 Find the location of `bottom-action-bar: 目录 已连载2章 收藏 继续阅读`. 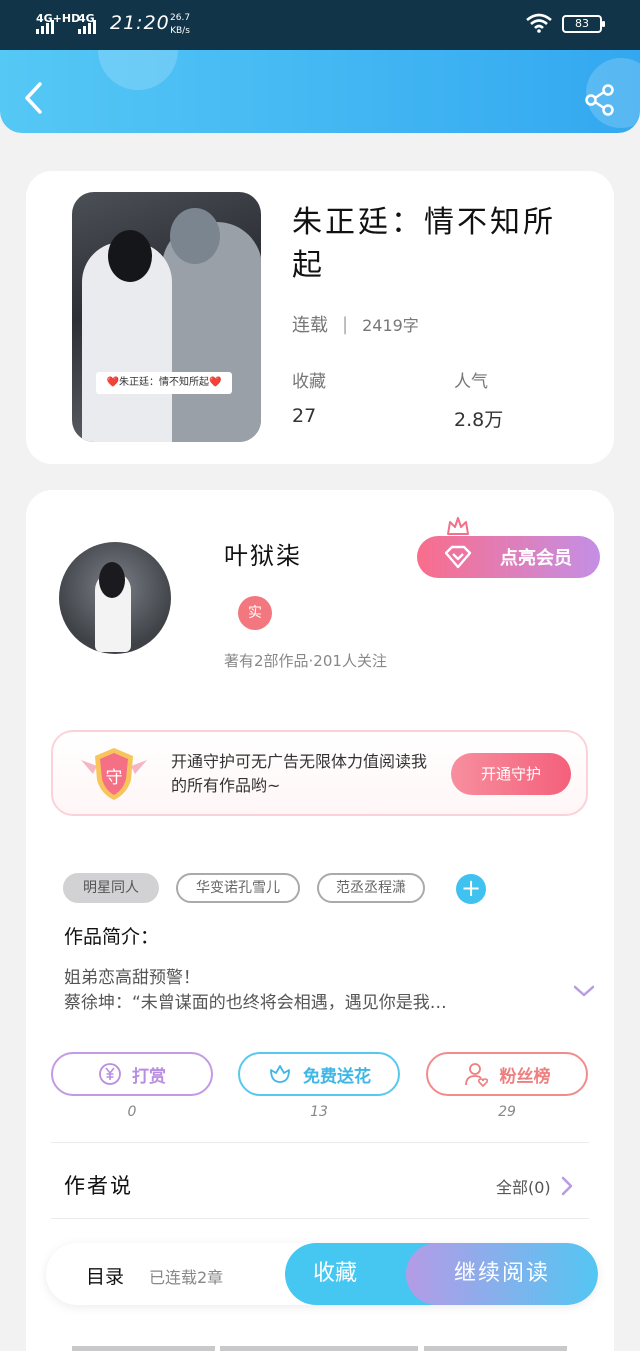

bottom-action-bar: 目录 已连载2章 收藏 继续阅读 is located at coordinates (322, 1274).